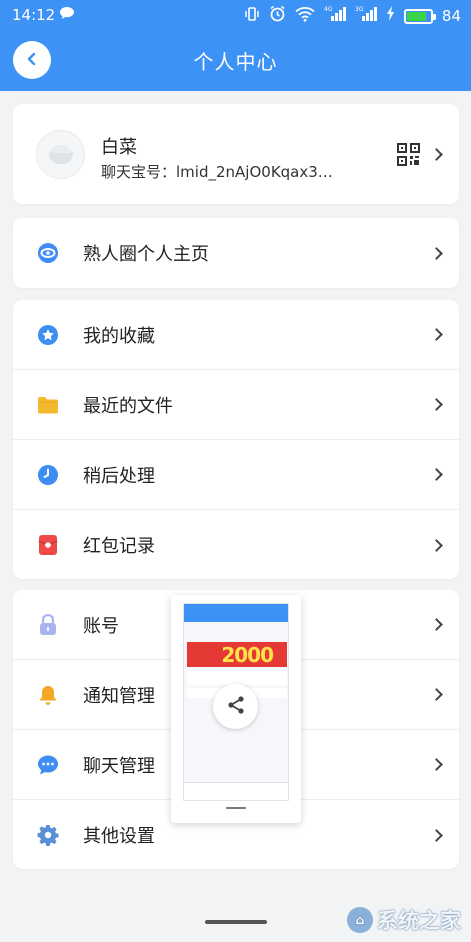 The height and width of the screenshot is (942, 471). Describe the element at coordinates (48, 545) in the screenshot. I see `red-envelope-icon` at that location.